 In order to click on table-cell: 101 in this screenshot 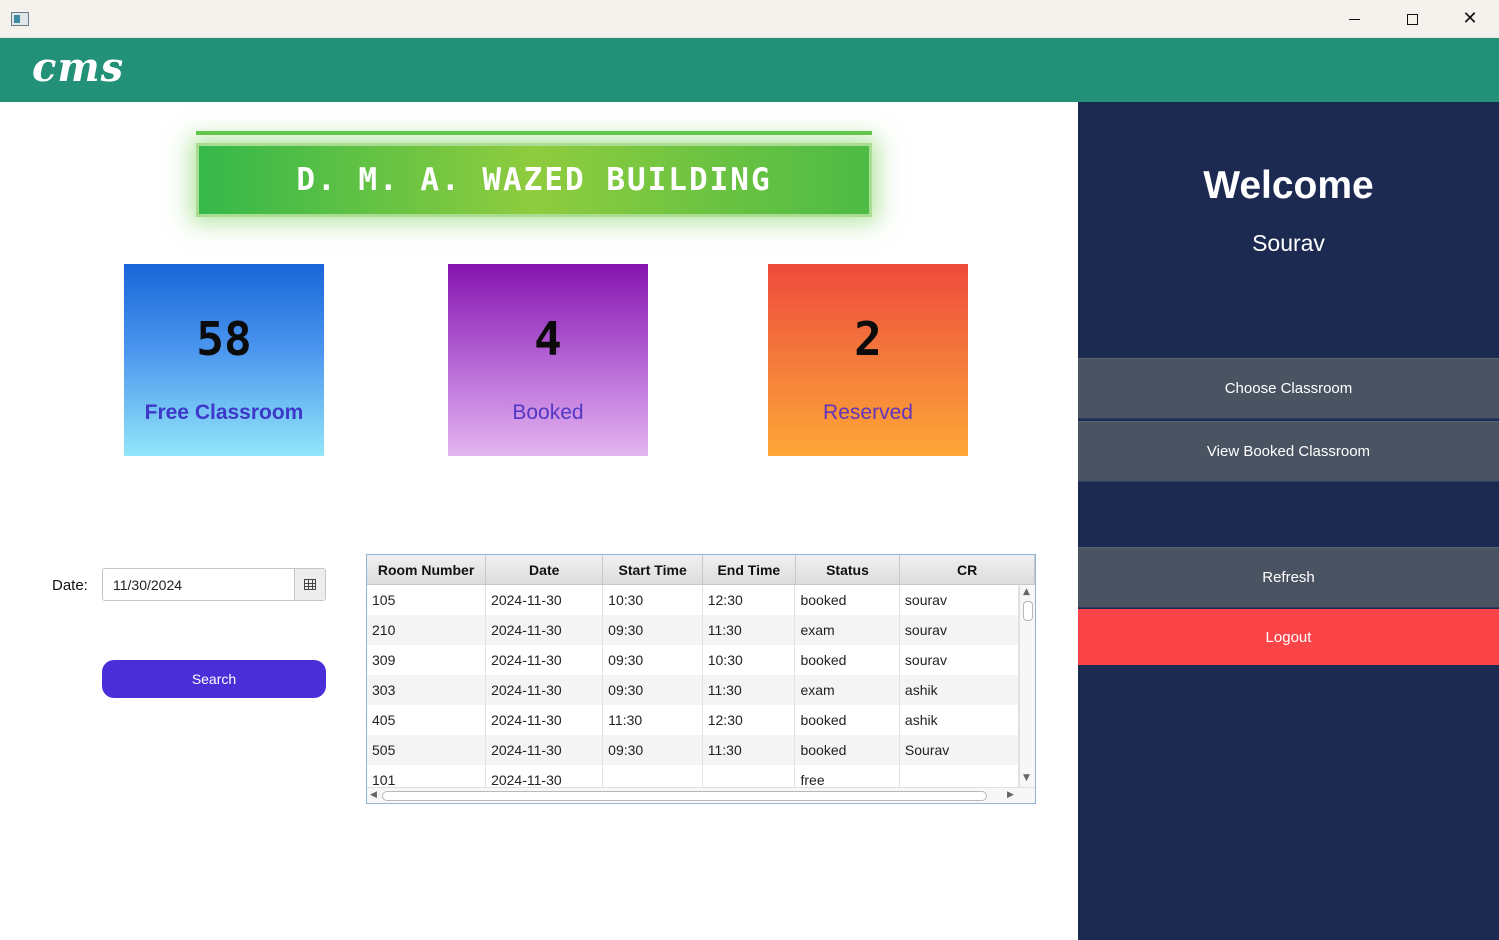, I will do `click(427, 776)`.